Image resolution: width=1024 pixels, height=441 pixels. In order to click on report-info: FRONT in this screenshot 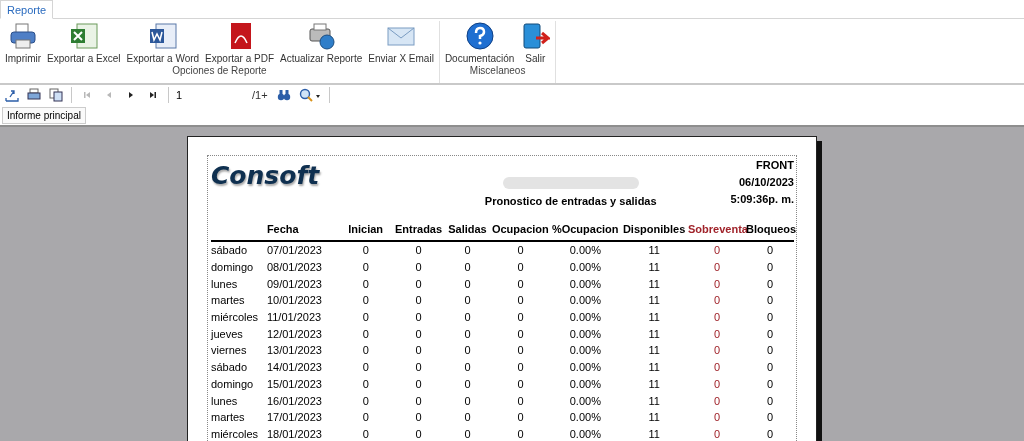, I will do `click(774, 165)`.